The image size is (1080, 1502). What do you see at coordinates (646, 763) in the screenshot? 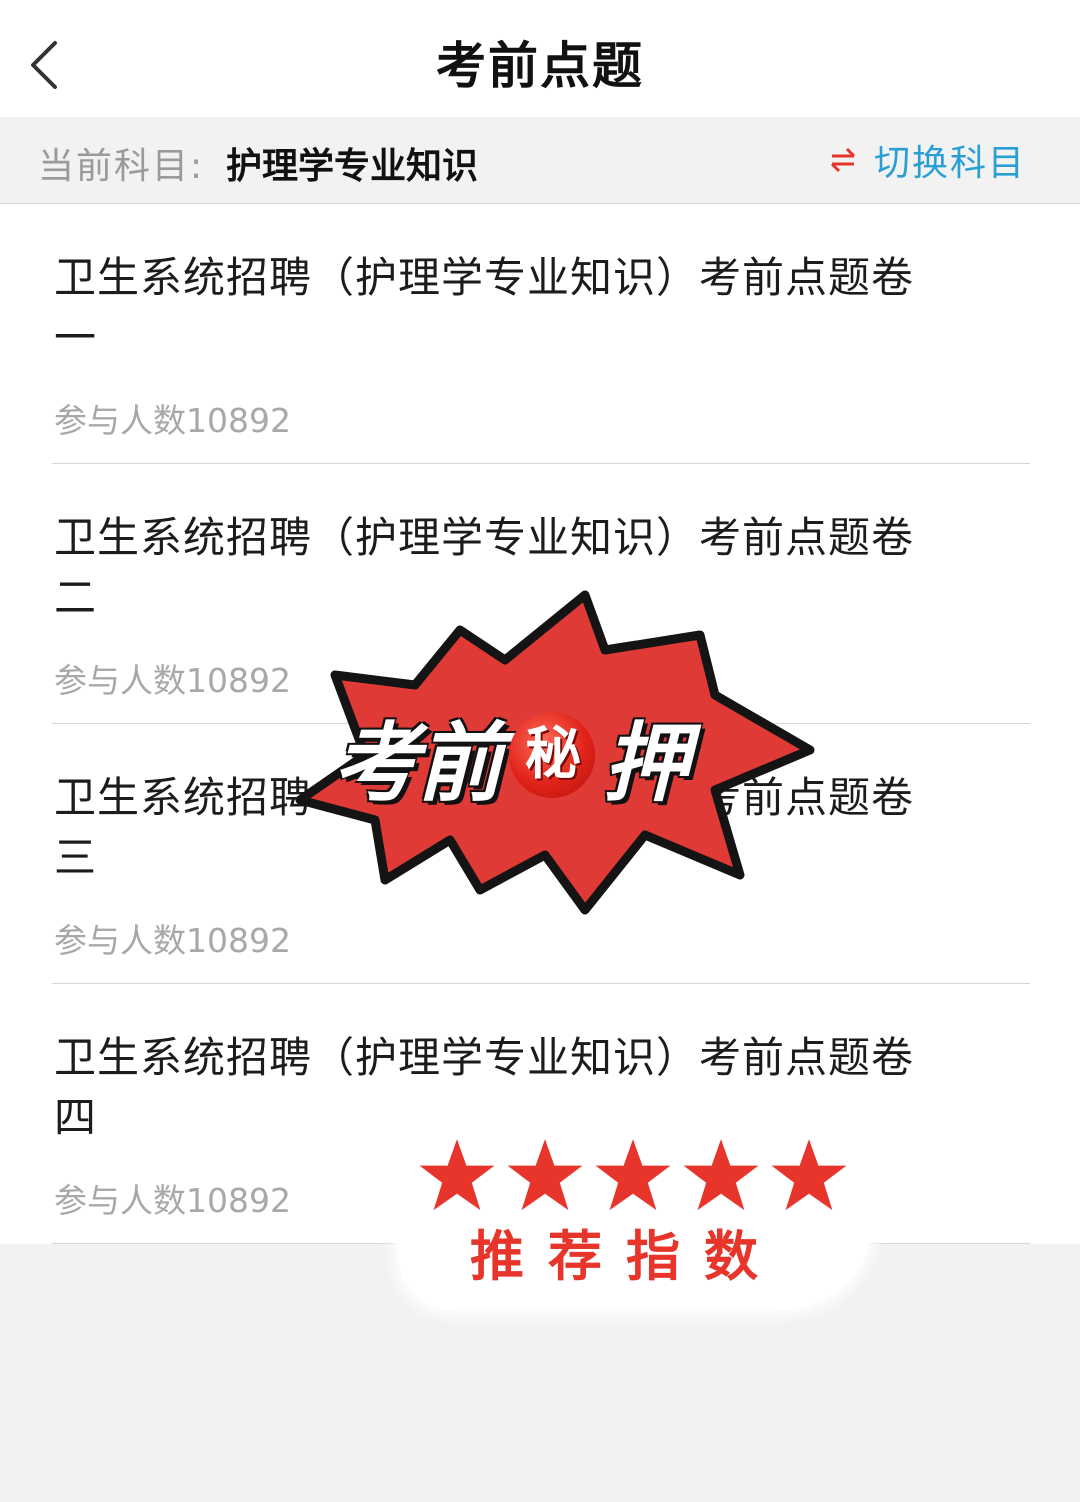
I see `burst-text-b: 押` at bounding box center [646, 763].